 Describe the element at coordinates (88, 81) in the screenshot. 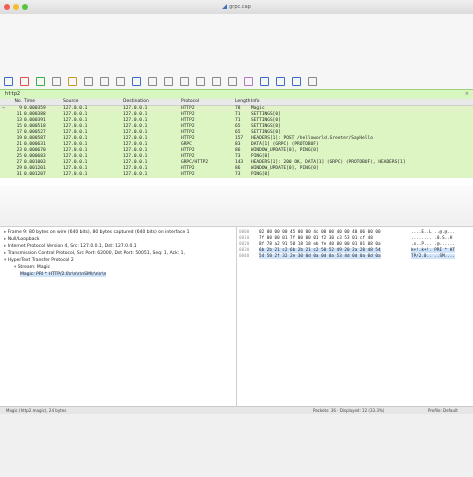

I see `save-icon` at that location.